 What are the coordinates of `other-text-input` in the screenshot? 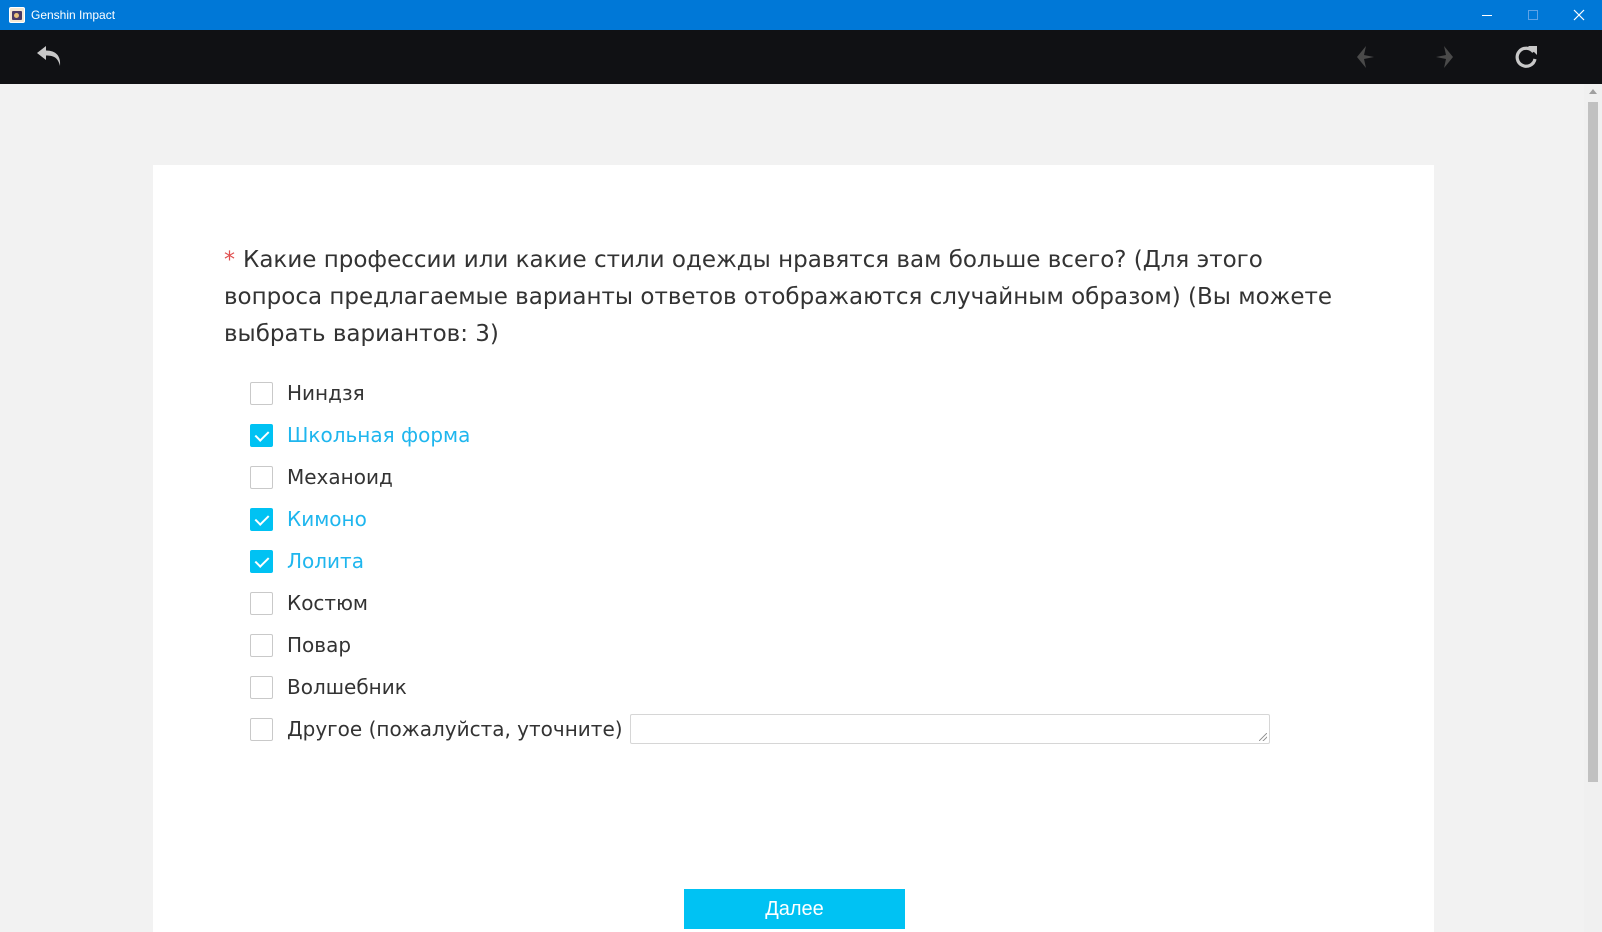 It's located at (949, 729).